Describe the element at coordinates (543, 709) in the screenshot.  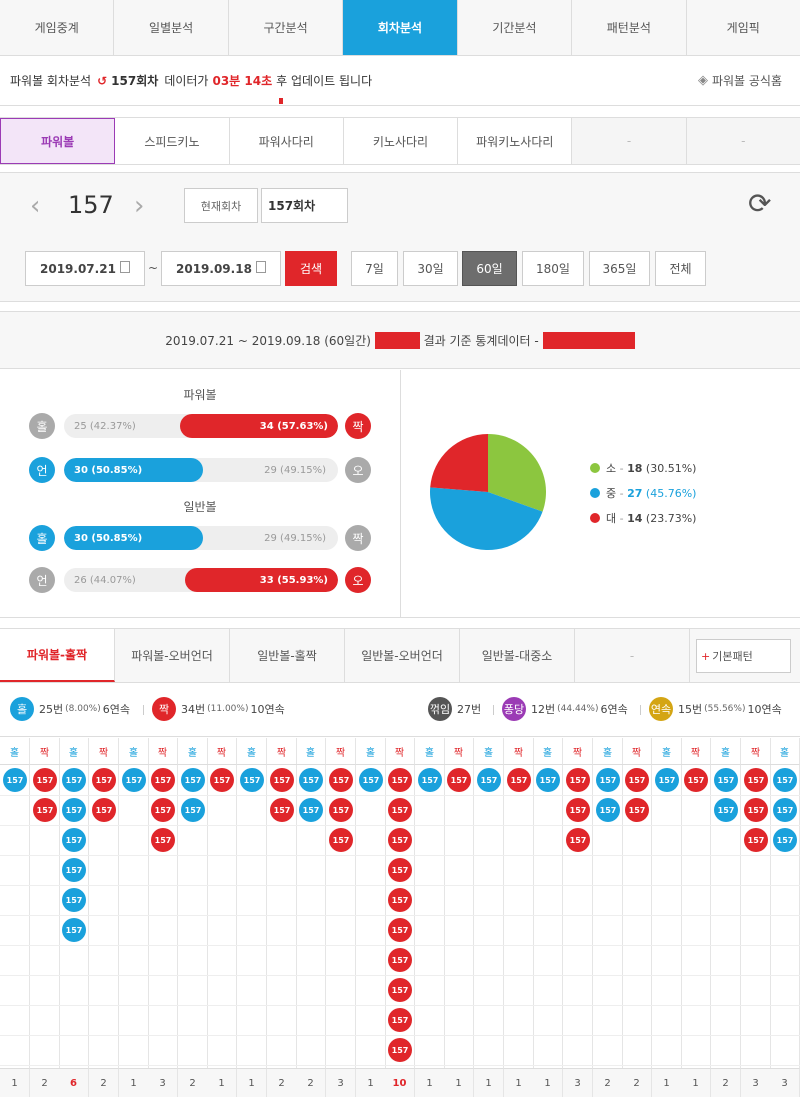
I see `pingpong-count: 12번` at that location.